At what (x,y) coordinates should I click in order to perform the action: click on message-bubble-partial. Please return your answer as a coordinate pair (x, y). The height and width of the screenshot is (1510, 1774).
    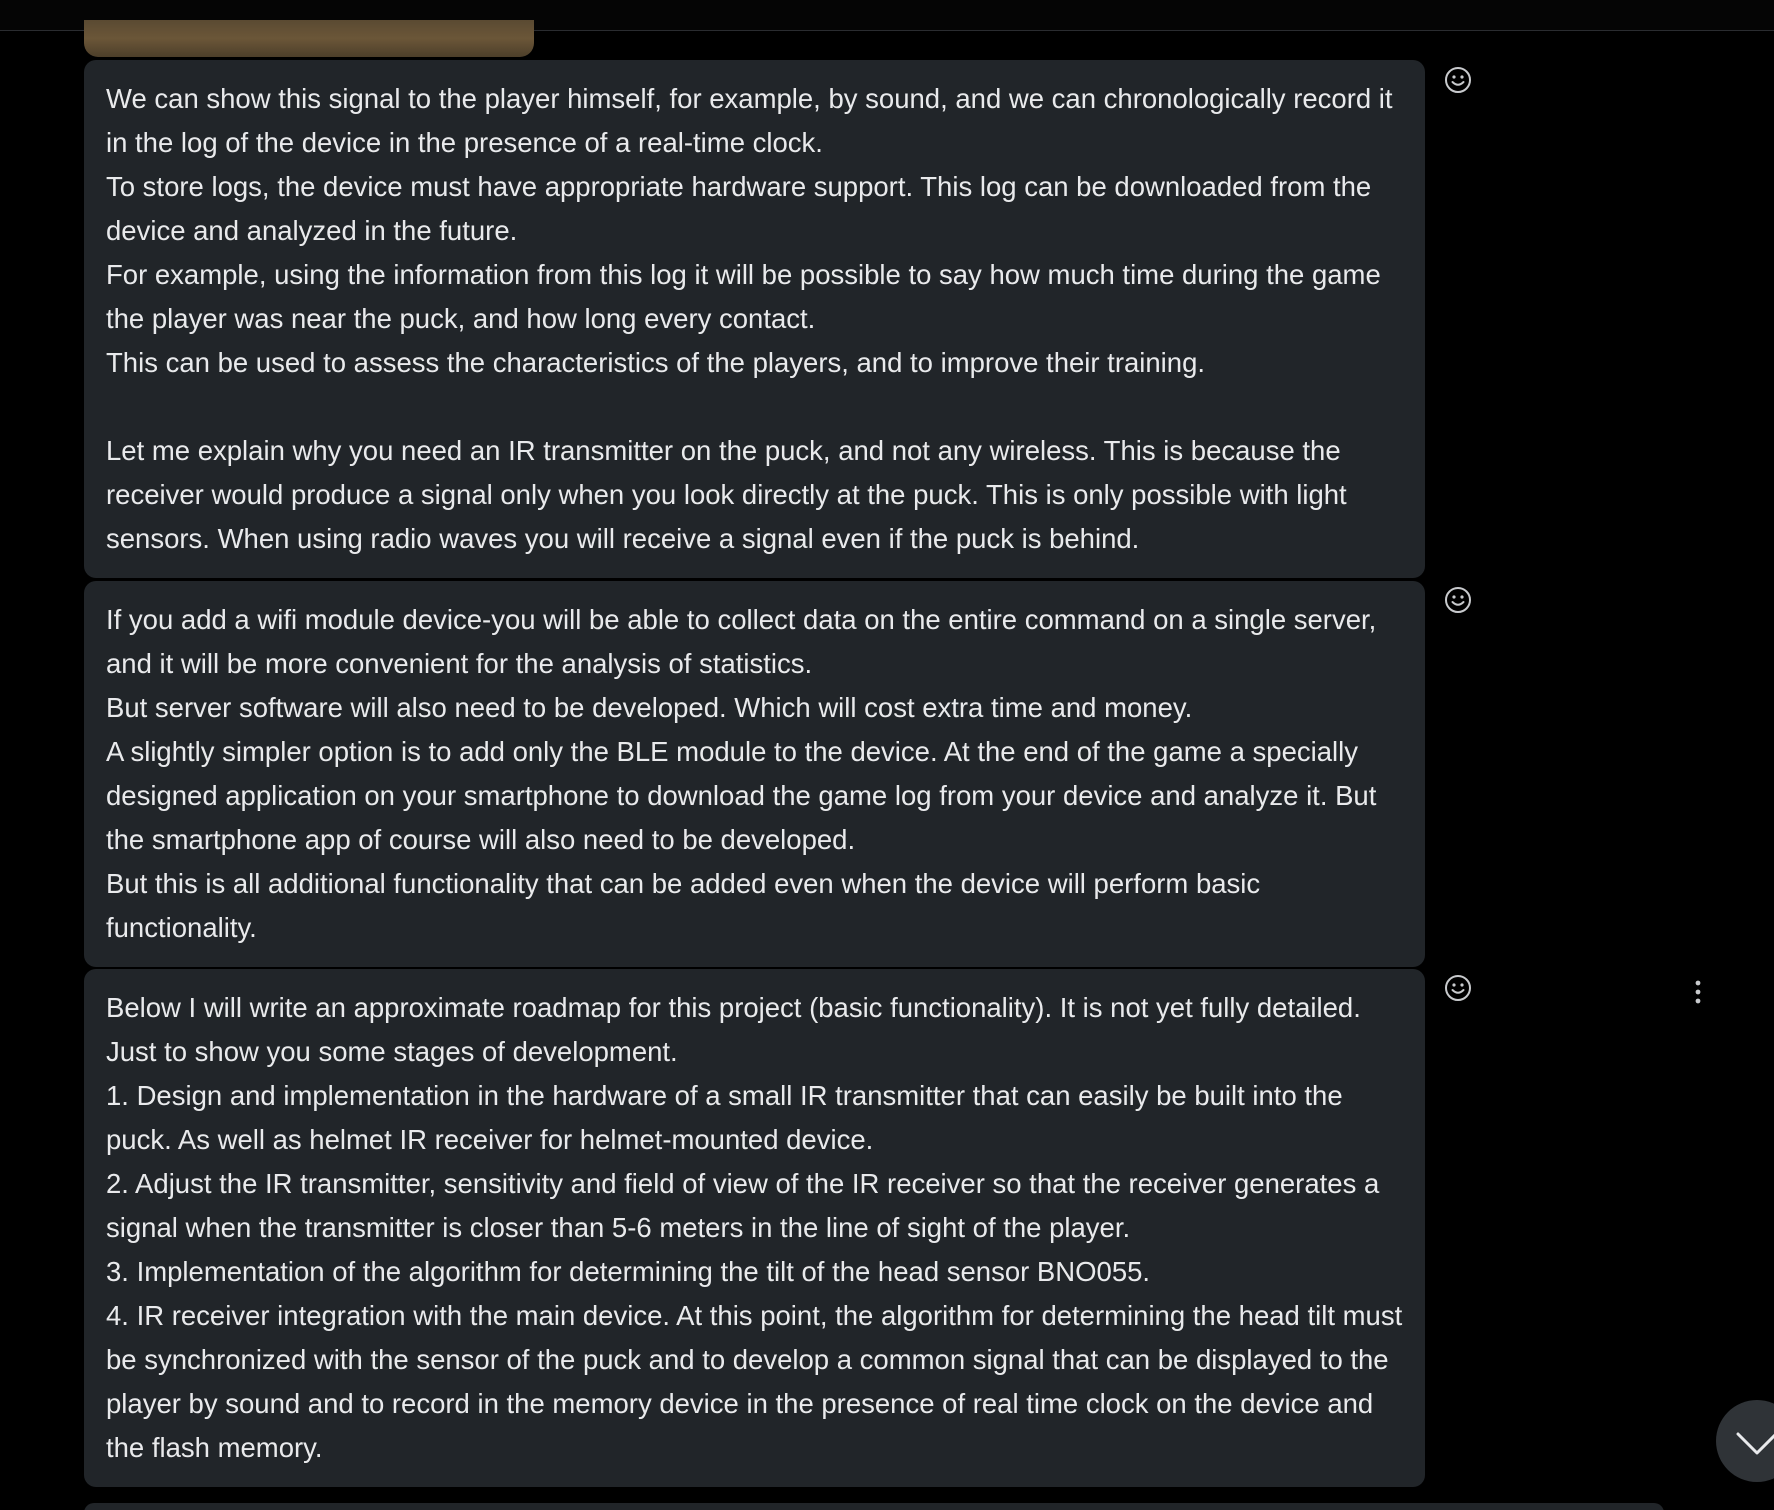
    Looking at the image, I should click on (874, 1506).